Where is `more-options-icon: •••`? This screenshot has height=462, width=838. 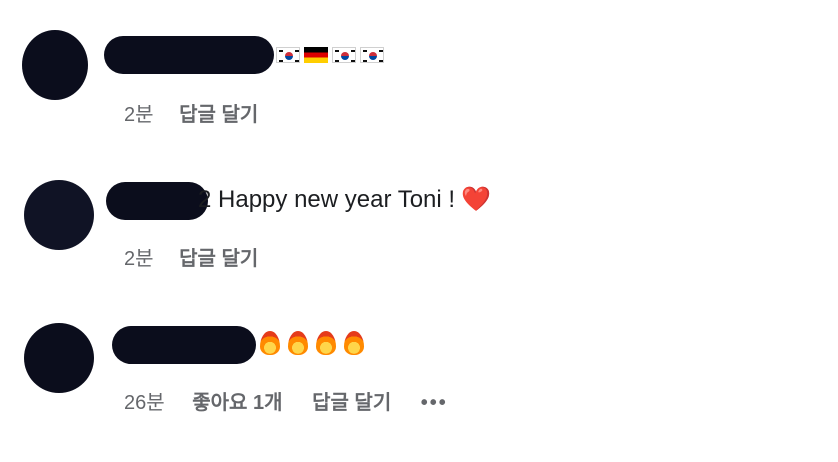 more-options-icon: ••• is located at coordinates (434, 403).